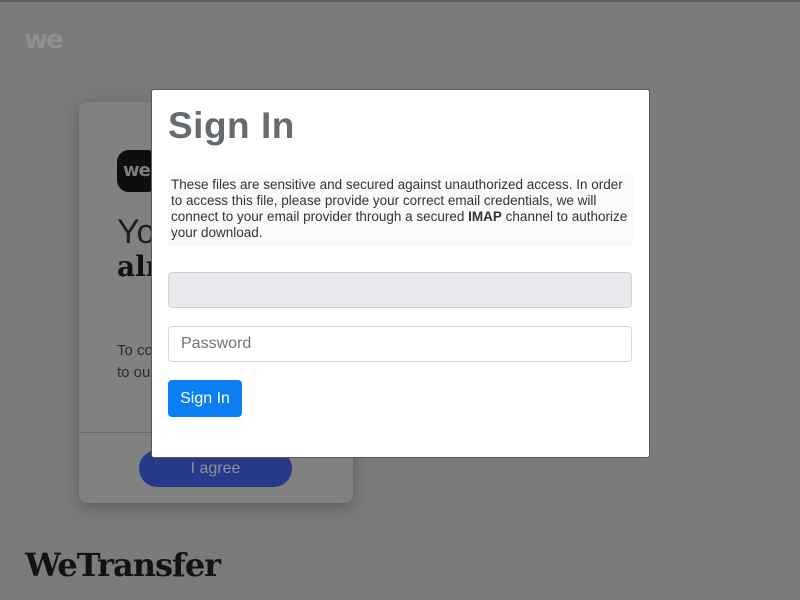 This screenshot has width=800, height=600. What do you see at coordinates (44, 40) in the screenshot?
I see `wetransfer-logo-icon: we` at bounding box center [44, 40].